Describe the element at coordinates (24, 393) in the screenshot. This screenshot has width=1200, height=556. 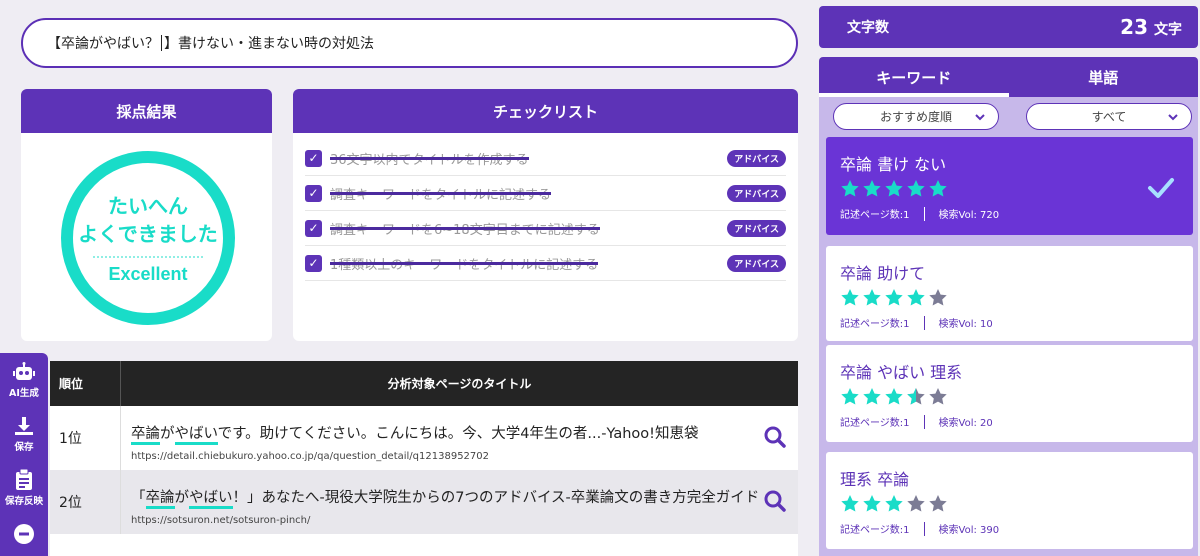
I see `ai-generate-label: AI生成` at that location.